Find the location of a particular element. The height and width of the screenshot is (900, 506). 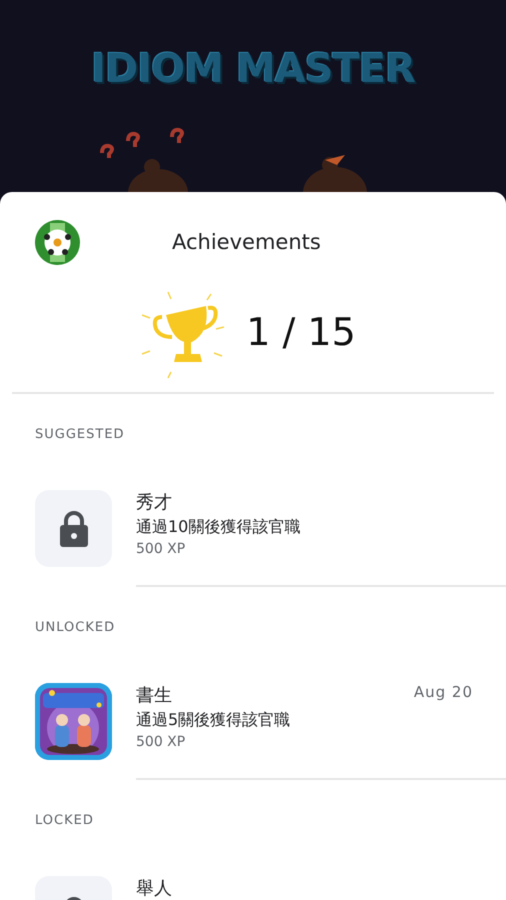

achievement-item: 書生 Aug 20 通過5關後獲得該官職 500 XP is located at coordinates (253, 714).